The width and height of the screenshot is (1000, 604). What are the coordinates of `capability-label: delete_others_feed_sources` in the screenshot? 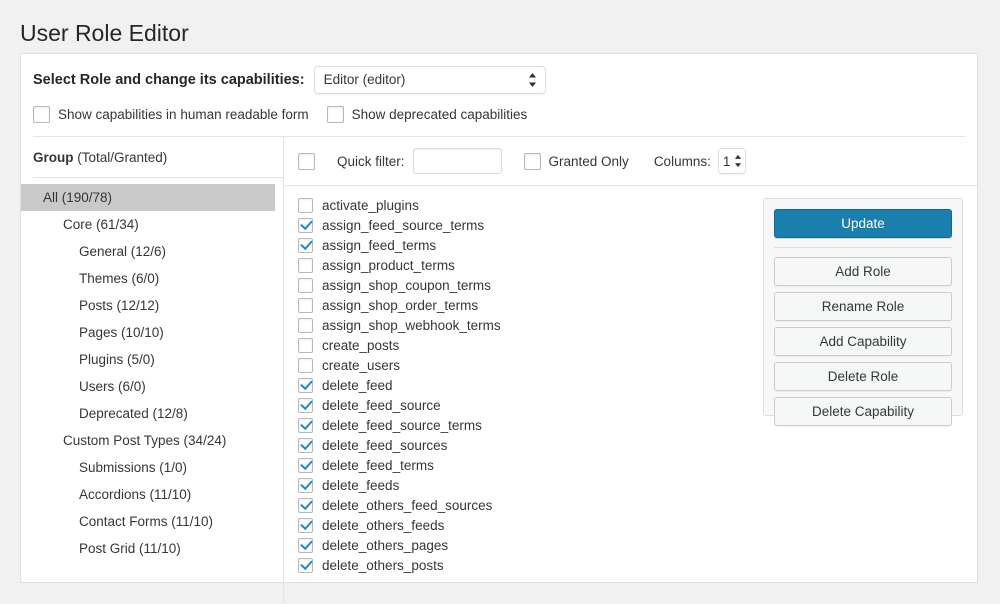 It's located at (407, 505).